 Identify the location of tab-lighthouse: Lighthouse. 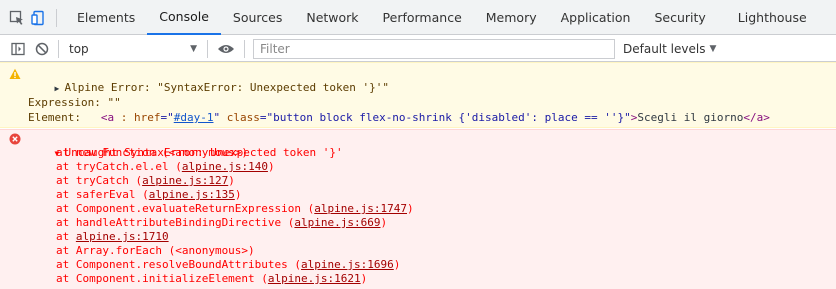
(768, 17).